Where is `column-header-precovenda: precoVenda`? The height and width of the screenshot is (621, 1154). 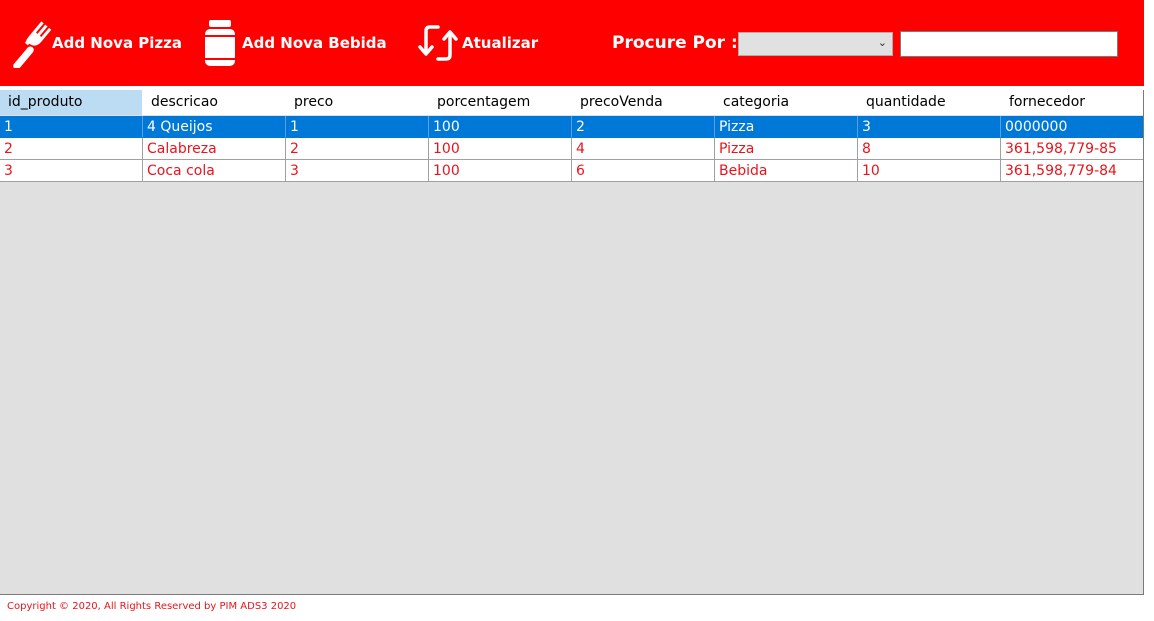
column-header-precovenda: precoVenda is located at coordinates (643, 102).